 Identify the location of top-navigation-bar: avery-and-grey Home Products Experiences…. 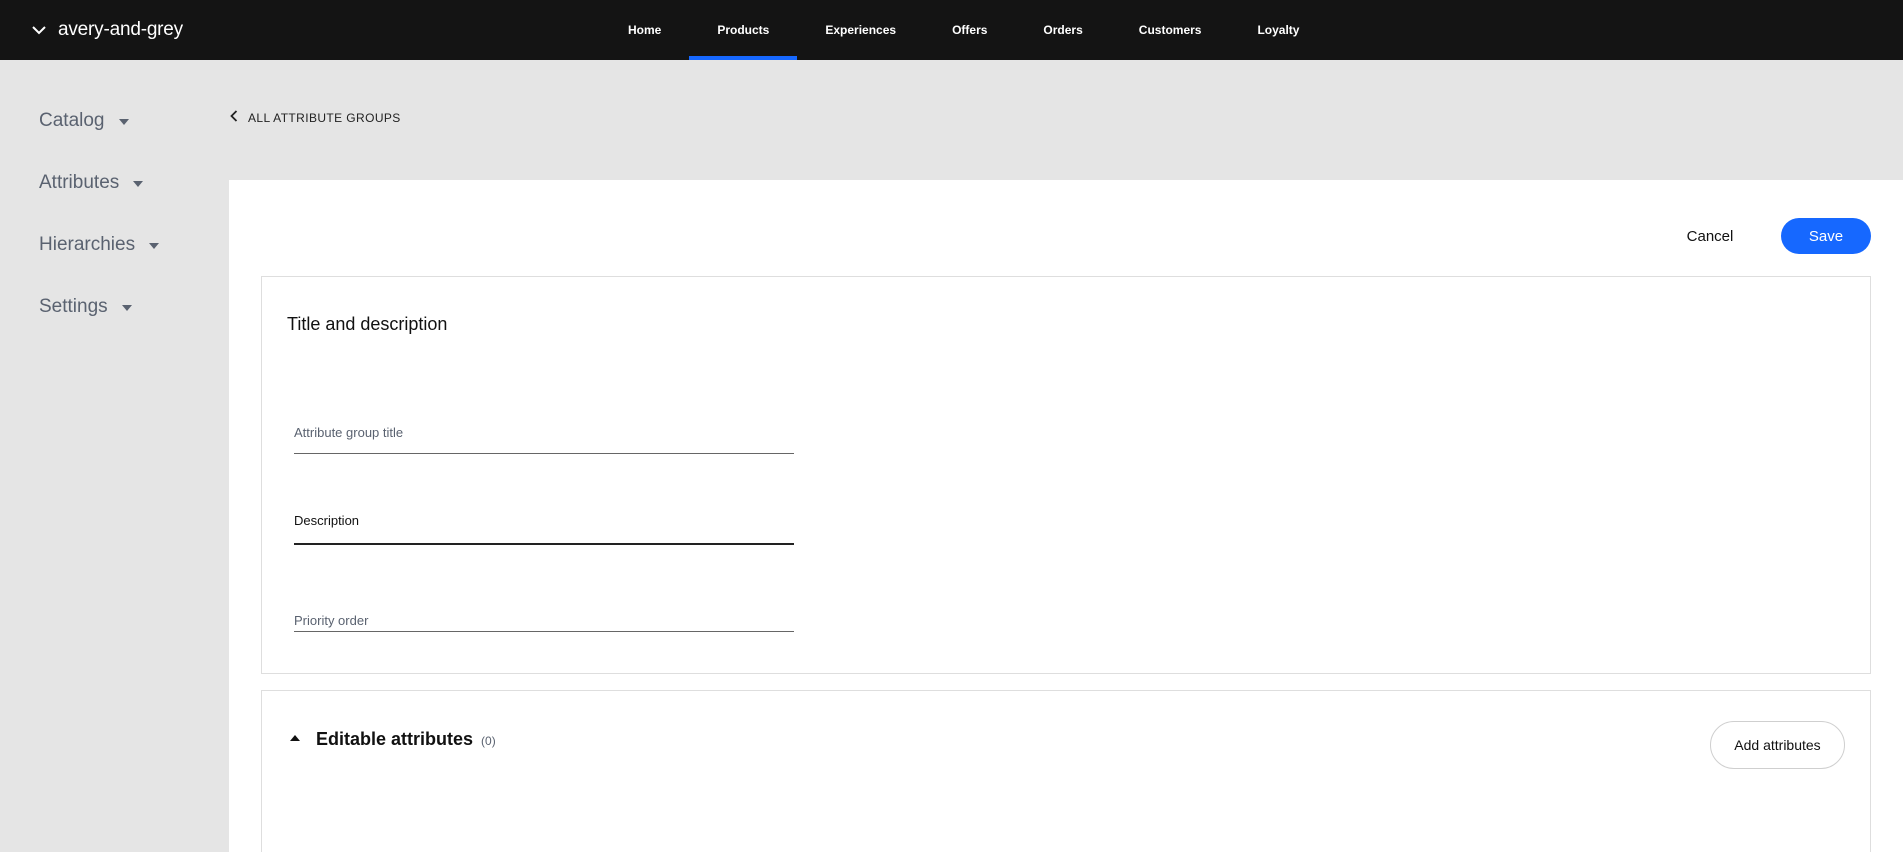
(951, 30).